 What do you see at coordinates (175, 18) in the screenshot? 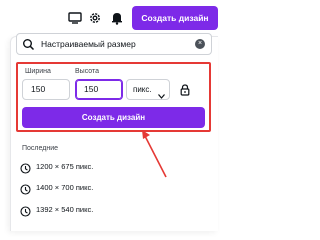
I see `create-design-button: Создать дизайн` at bounding box center [175, 18].